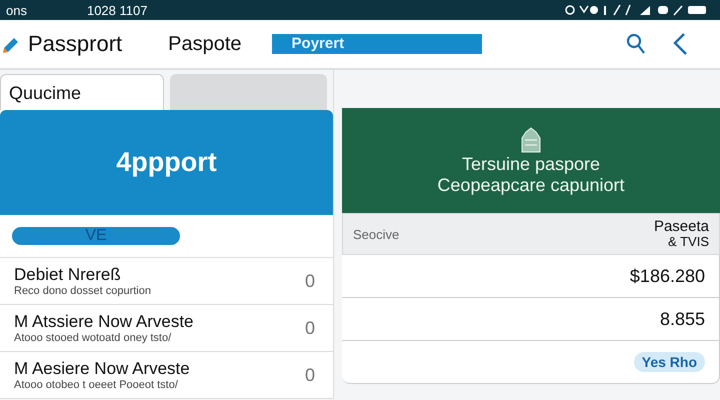 The image size is (720, 400). I want to click on app-title: Passprort, so click(75, 44).